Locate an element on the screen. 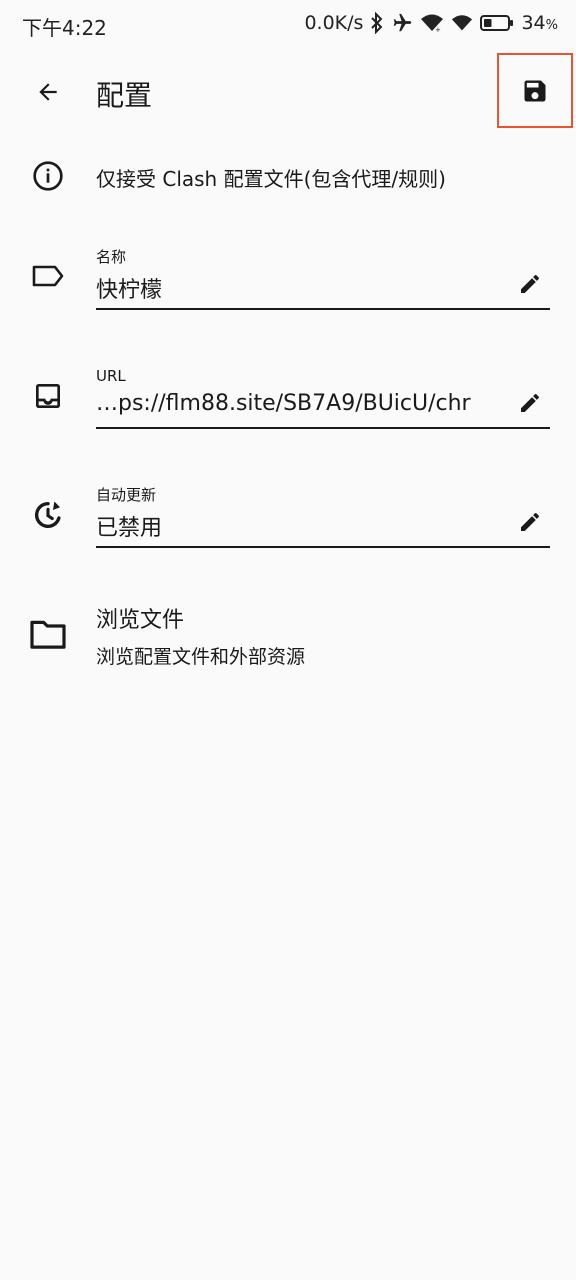  bluetooth-icon is located at coordinates (377, 23).